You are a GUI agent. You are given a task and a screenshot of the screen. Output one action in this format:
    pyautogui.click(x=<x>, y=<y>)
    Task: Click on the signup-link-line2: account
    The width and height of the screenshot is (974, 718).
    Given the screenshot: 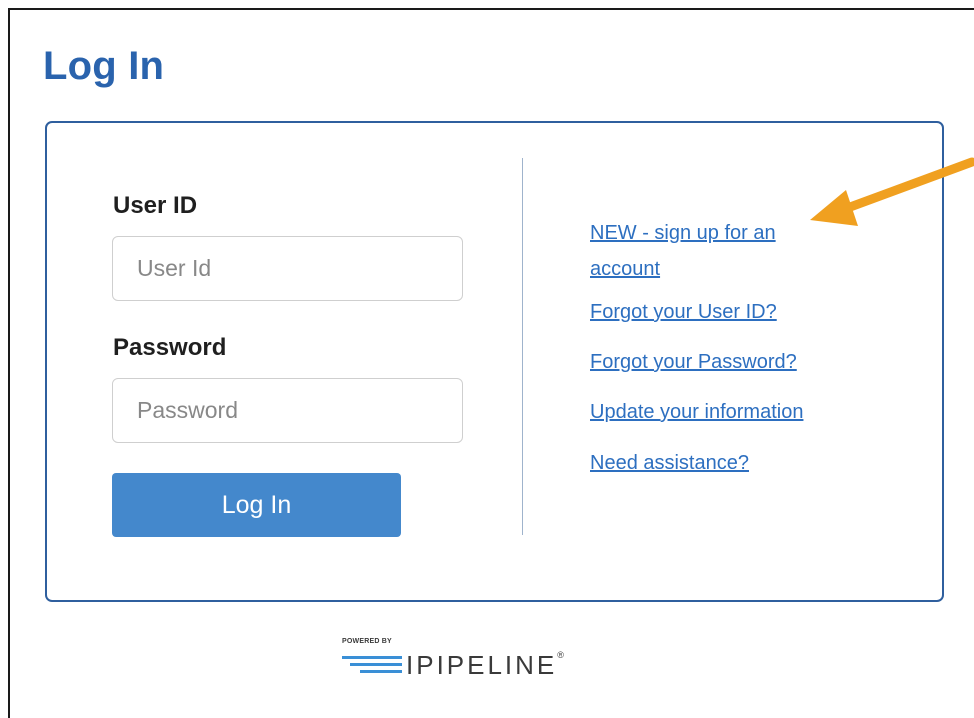 What is the action you would take?
    pyautogui.click(x=625, y=269)
    